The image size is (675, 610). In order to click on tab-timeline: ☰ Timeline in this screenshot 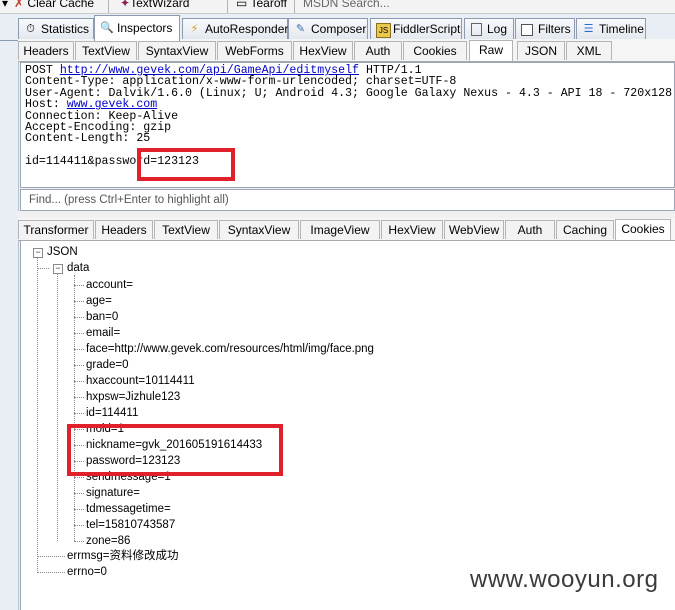, I will do `click(611, 28)`.